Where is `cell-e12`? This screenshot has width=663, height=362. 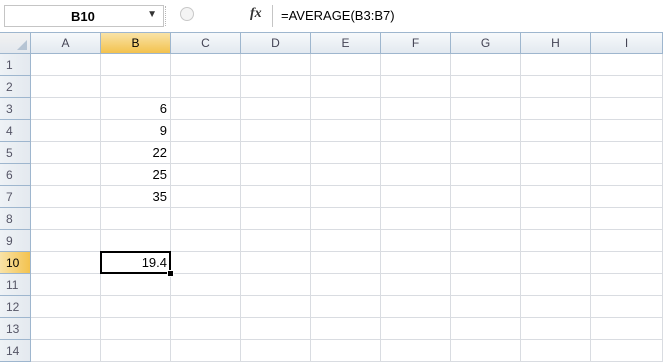 cell-e12 is located at coordinates (346, 307).